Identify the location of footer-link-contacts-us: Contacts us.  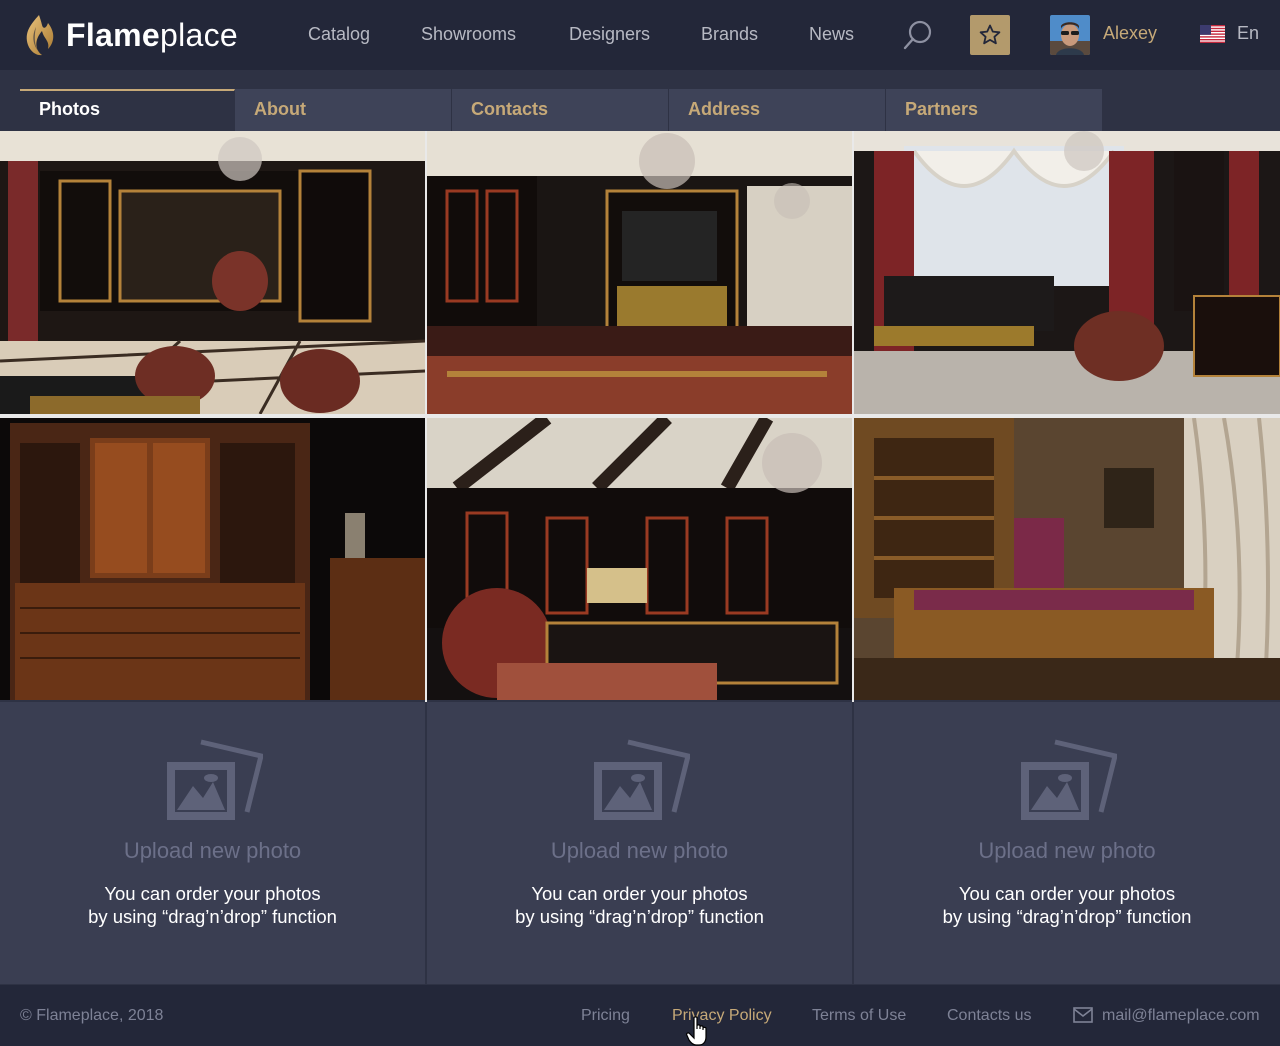
(989, 1016).